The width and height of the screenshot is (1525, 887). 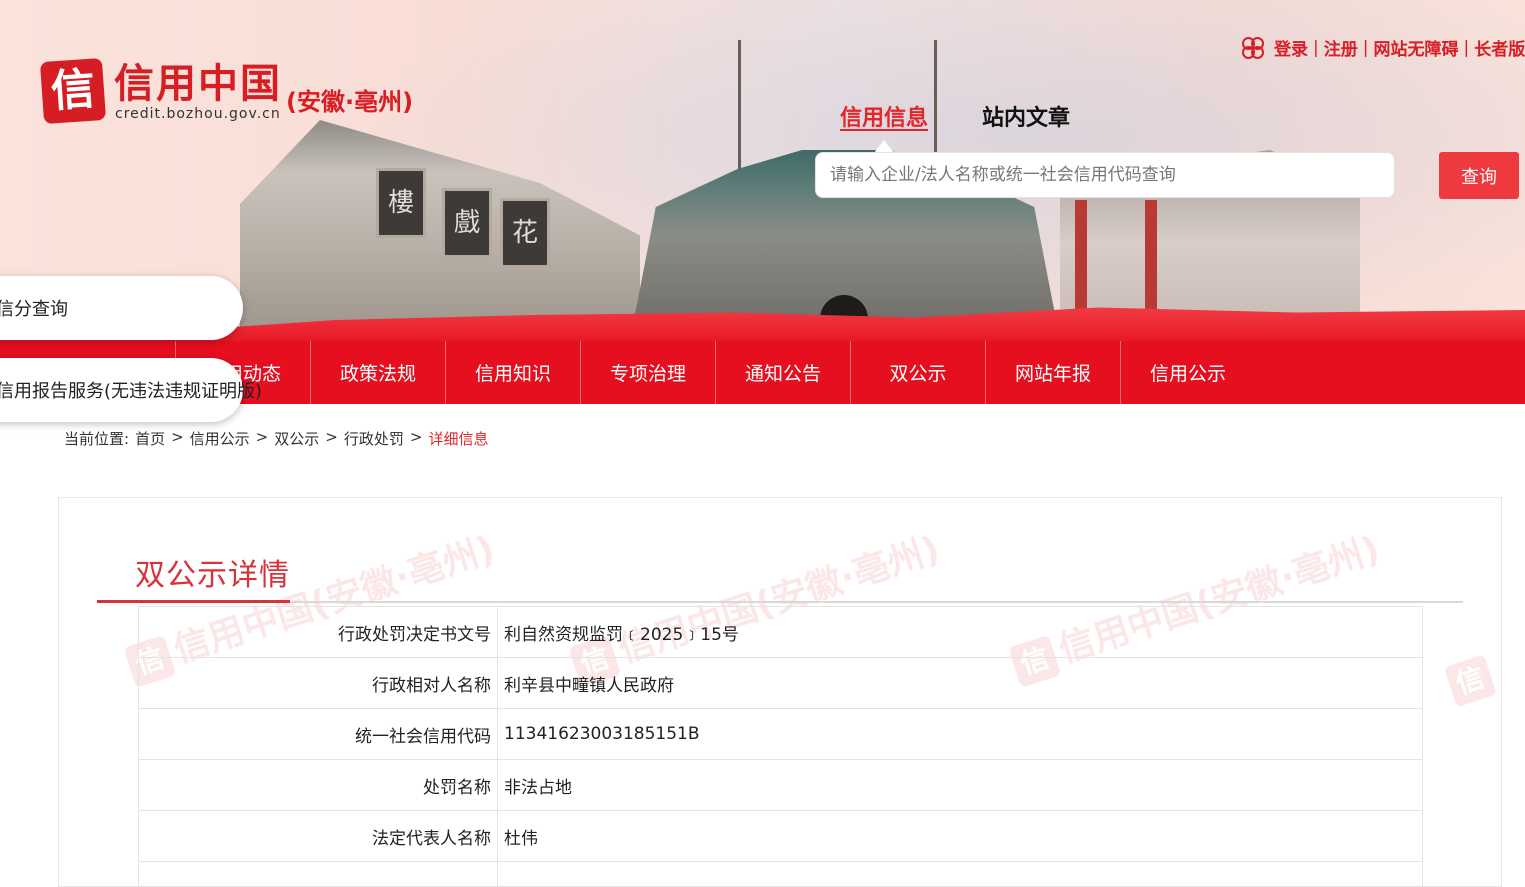 What do you see at coordinates (782, 372) in the screenshot?
I see `nav-item-notices: 通知公告` at bounding box center [782, 372].